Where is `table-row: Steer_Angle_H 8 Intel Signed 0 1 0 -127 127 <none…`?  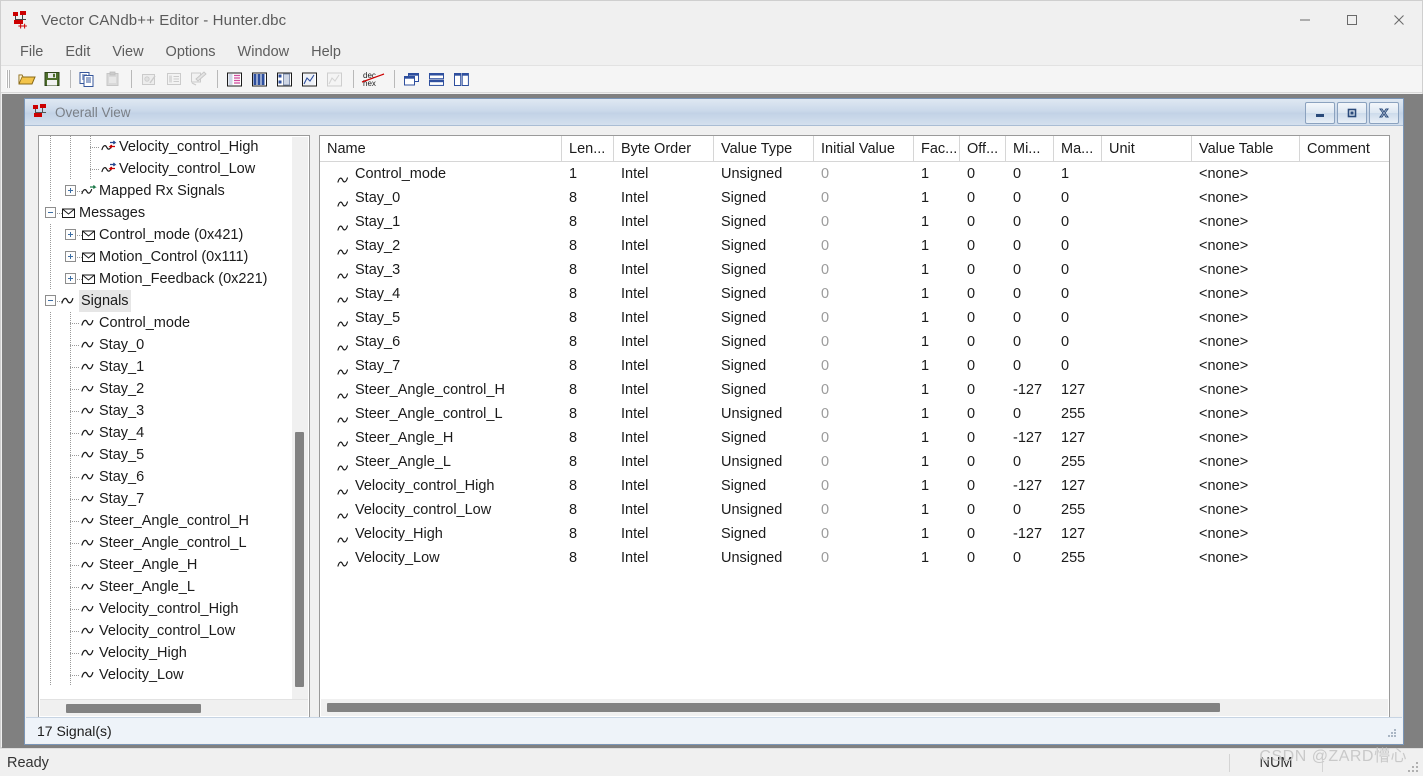
table-row: Steer_Angle_H 8 Intel Signed 0 1 0 -127 127 <none… is located at coordinates (854, 438).